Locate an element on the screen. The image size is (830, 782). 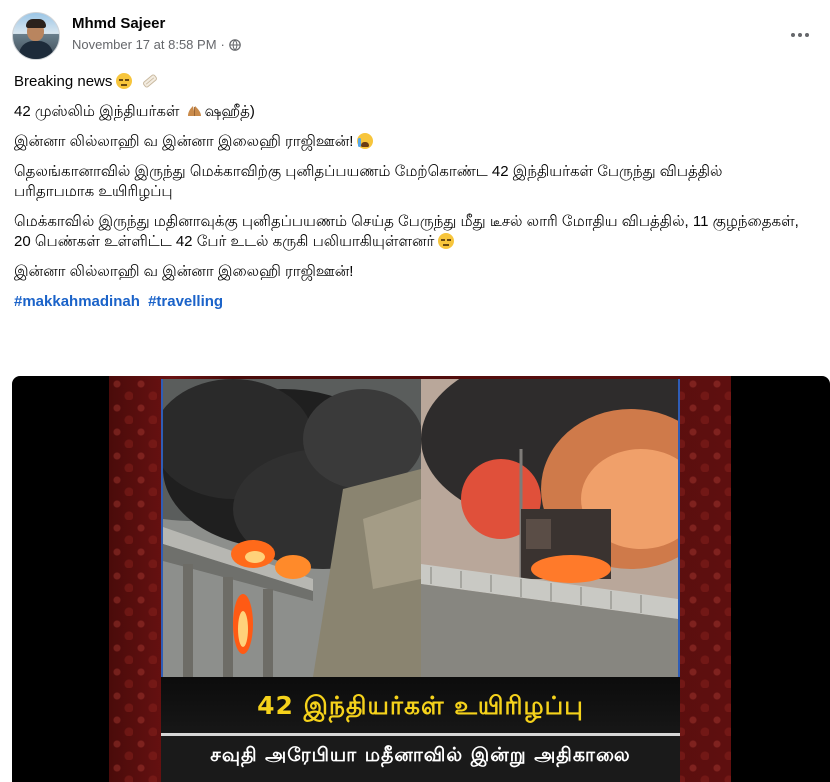
newspaper-scroll-icon is located at coordinates (149, 81).